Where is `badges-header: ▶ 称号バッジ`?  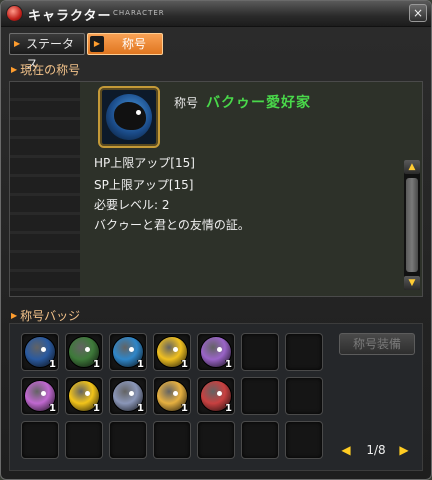
badges-header: ▶ 称号バッジ is located at coordinates (45, 315).